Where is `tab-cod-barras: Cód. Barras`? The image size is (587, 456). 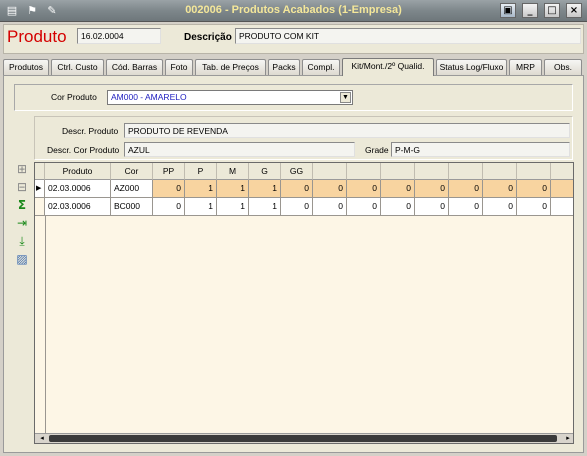 tab-cod-barras: Cód. Barras is located at coordinates (134, 67).